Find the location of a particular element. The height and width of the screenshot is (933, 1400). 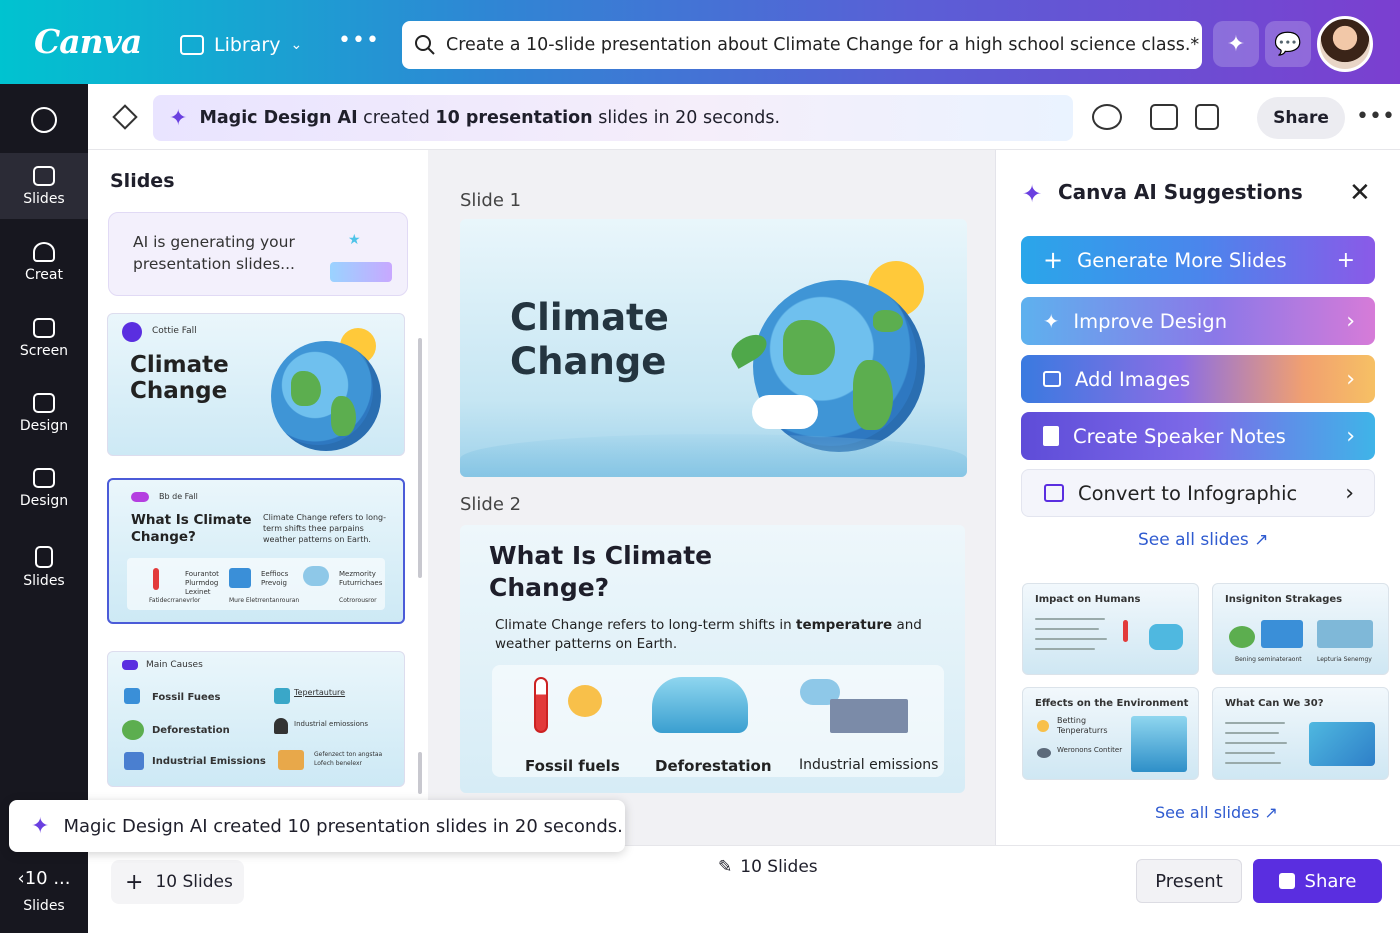

thumb-item: Fossil Fuees is located at coordinates (186, 697).